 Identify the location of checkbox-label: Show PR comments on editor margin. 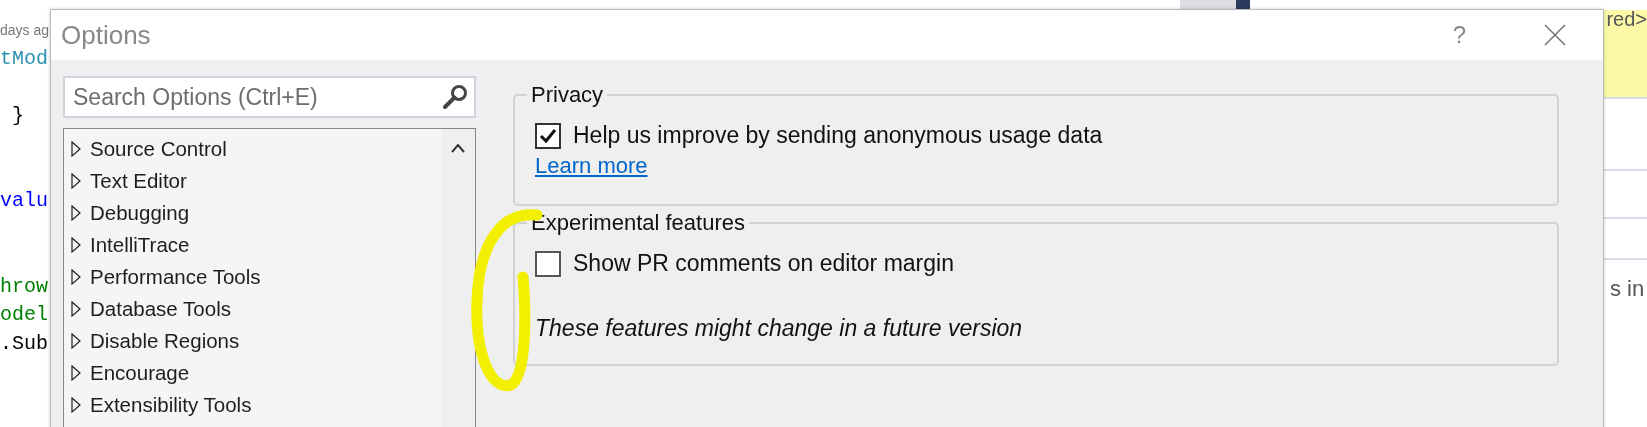
(763, 263).